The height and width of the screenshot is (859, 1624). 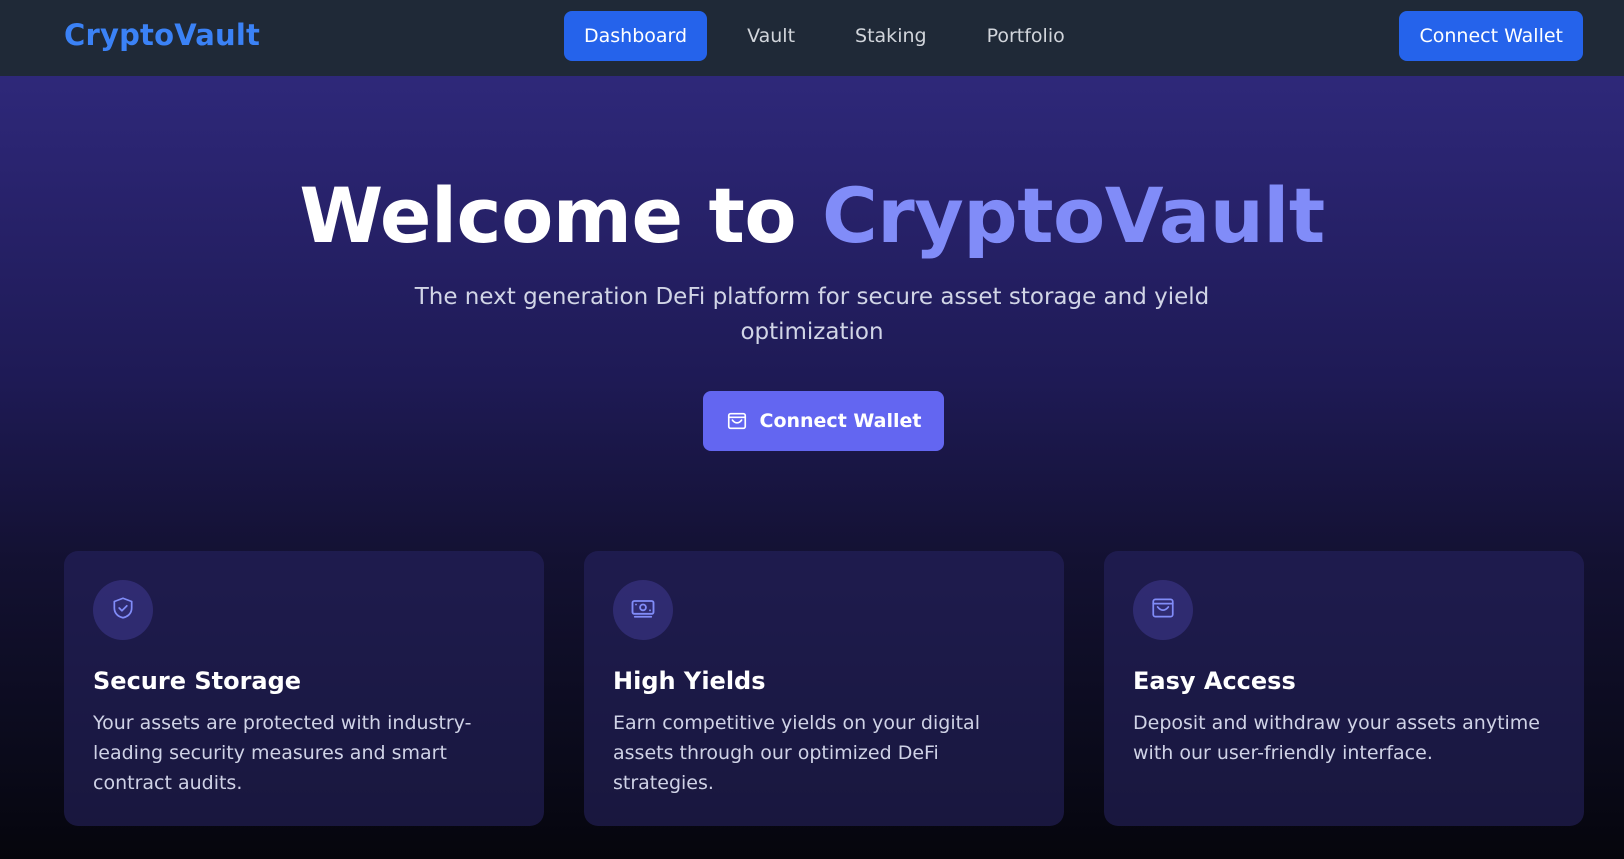 I want to click on hero-connect-wallet-label: Connect Wallet, so click(x=840, y=421).